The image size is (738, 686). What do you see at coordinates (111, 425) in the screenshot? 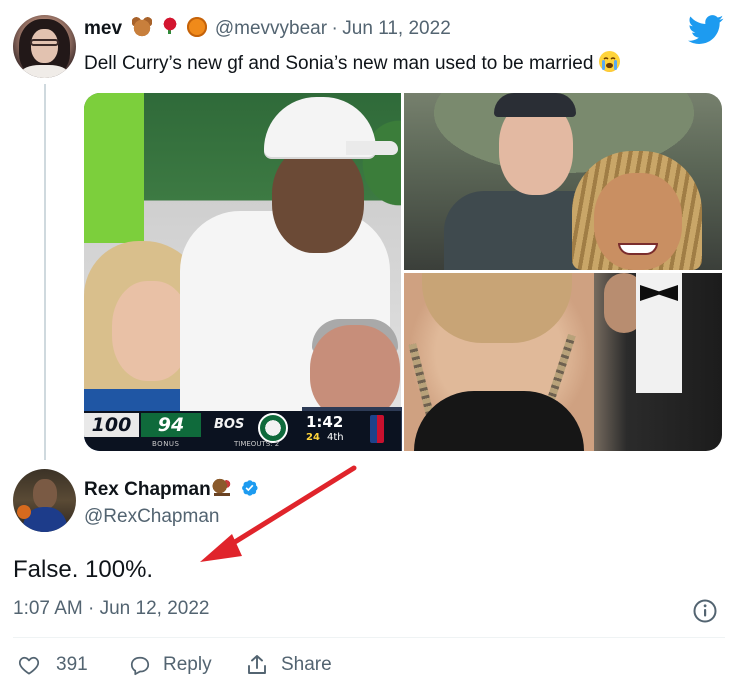
I see `away-score: 100` at bounding box center [111, 425].